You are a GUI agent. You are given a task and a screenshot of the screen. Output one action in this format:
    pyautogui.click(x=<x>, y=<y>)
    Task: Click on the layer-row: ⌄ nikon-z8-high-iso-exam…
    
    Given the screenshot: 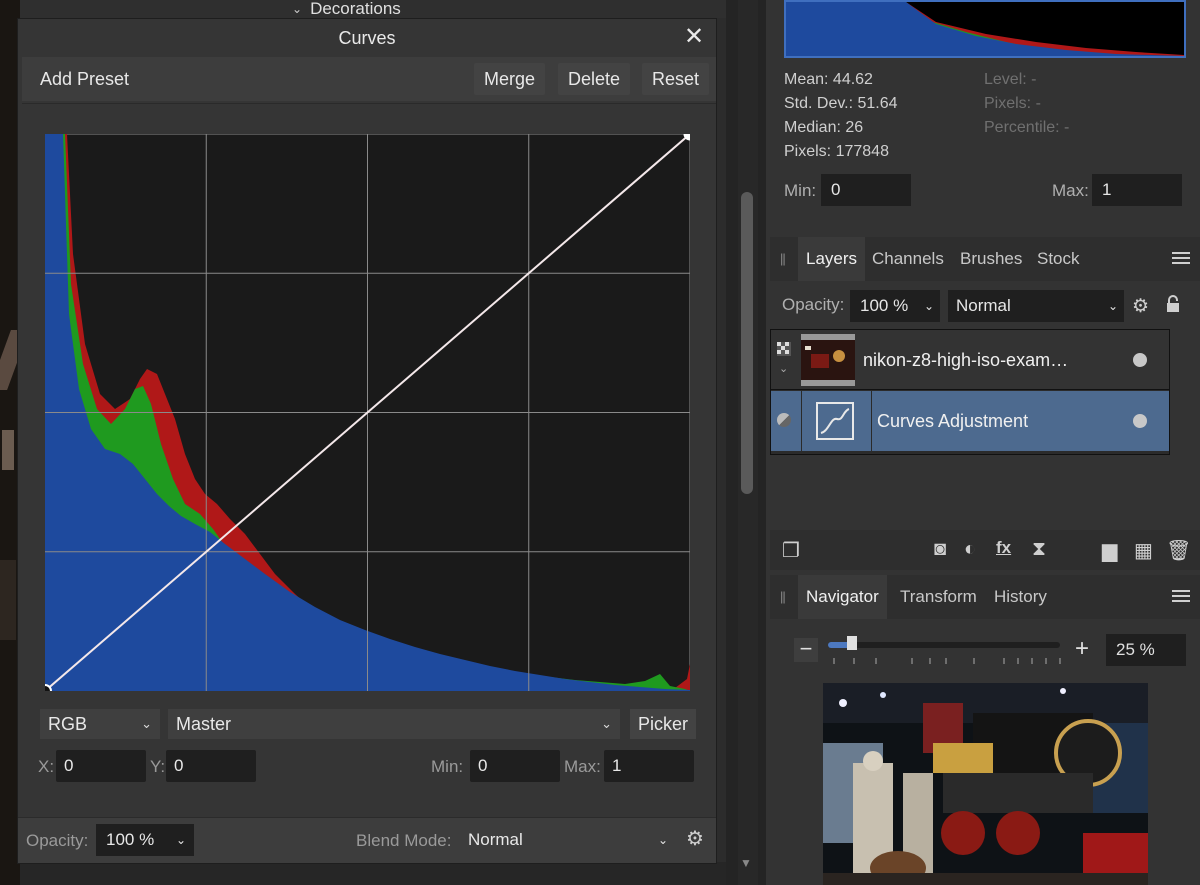 What is the action you would take?
    pyautogui.click(x=970, y=360)
    